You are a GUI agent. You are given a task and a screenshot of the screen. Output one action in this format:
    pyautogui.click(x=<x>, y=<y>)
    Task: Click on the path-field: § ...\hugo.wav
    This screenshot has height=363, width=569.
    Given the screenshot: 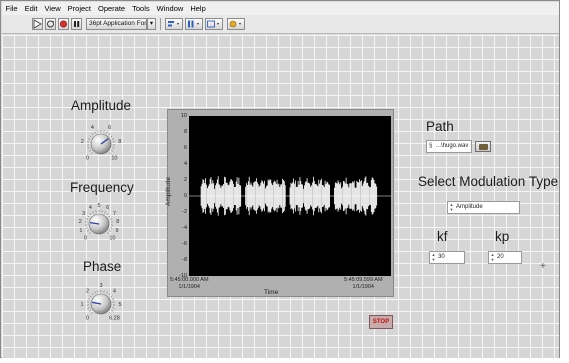 What is the action you would take?
    pyautogui.click(x=449, y=146)
    